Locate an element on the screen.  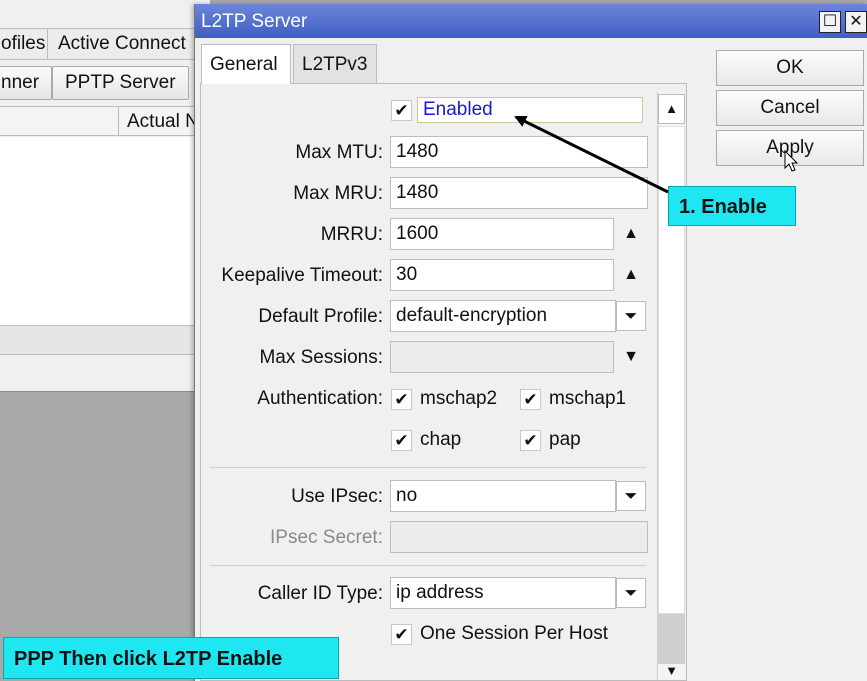
list-header: Actual N is located at coordinates (105, 121).